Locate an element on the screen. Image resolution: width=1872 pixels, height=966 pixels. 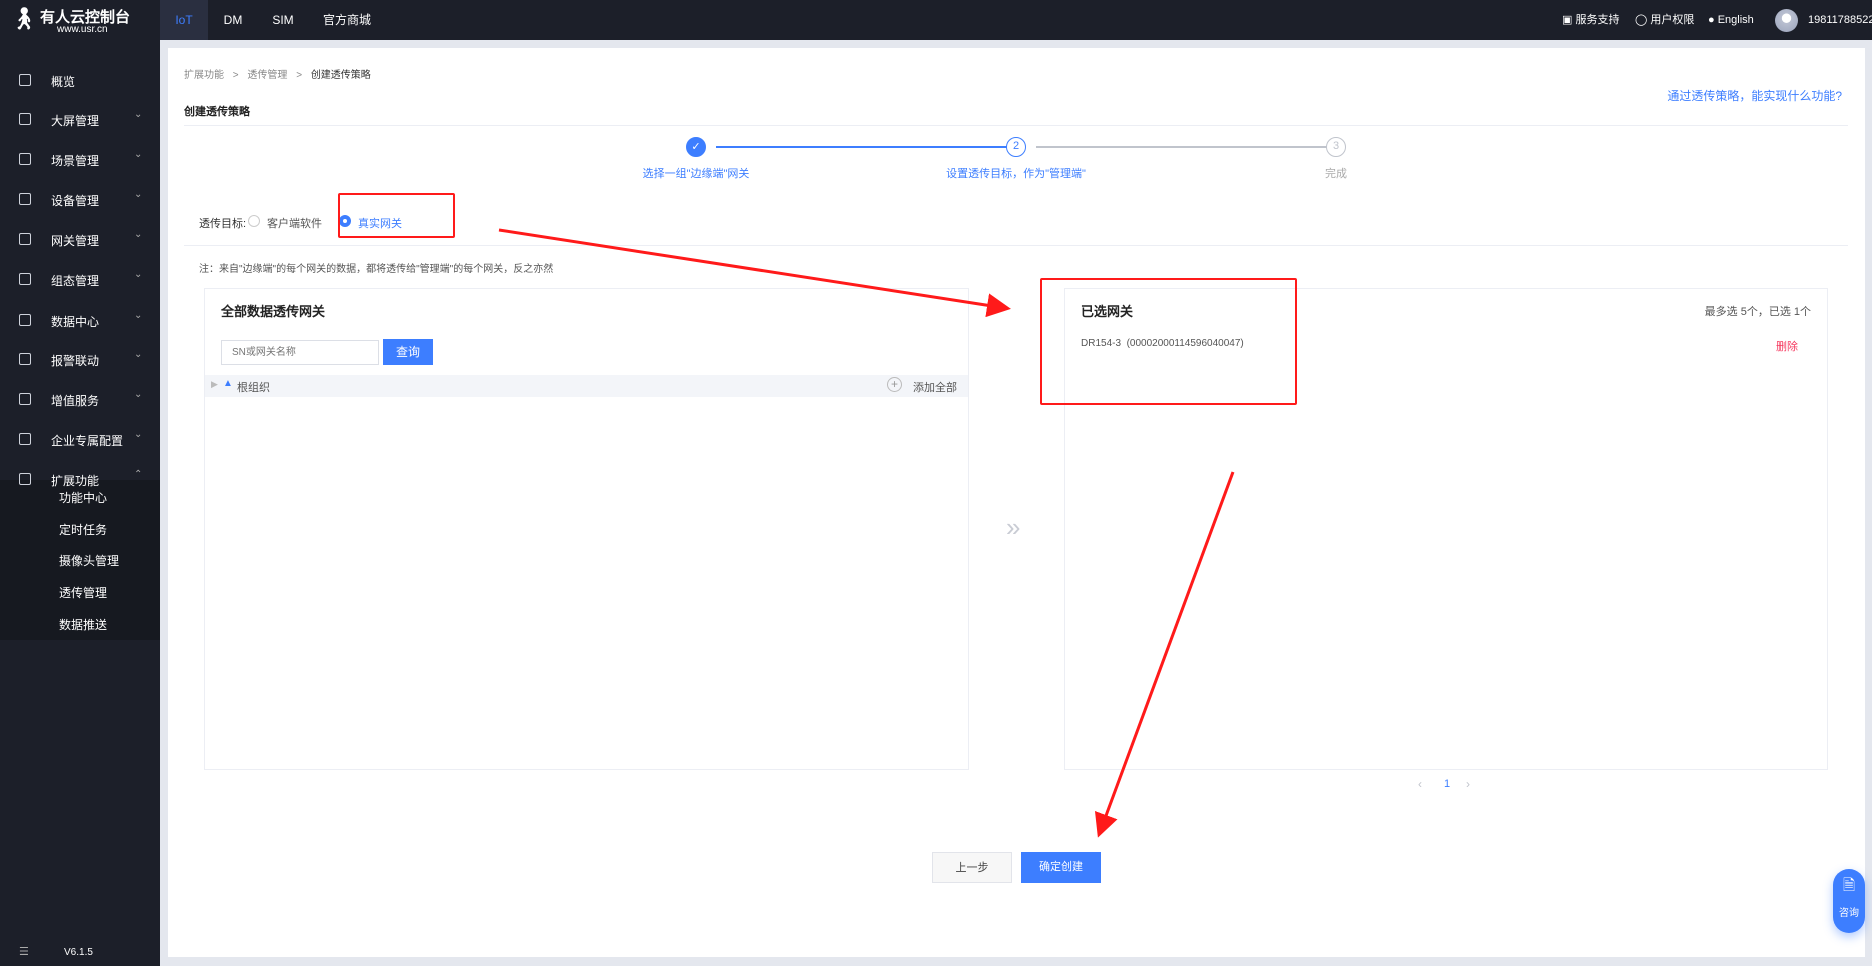
tree-row: ▶ ▲ 根组织 + 添加全部 is located at coordinates (586, 386).